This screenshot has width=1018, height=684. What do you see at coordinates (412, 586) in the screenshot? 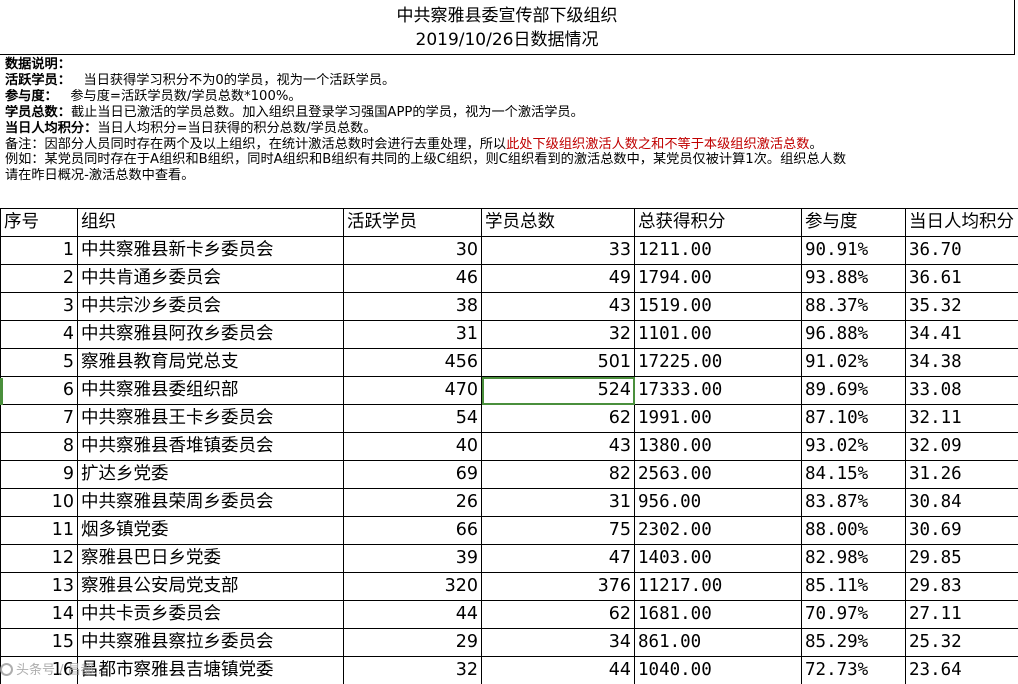
I see `cell-active-members: 320` at bounding box center [412, 586].